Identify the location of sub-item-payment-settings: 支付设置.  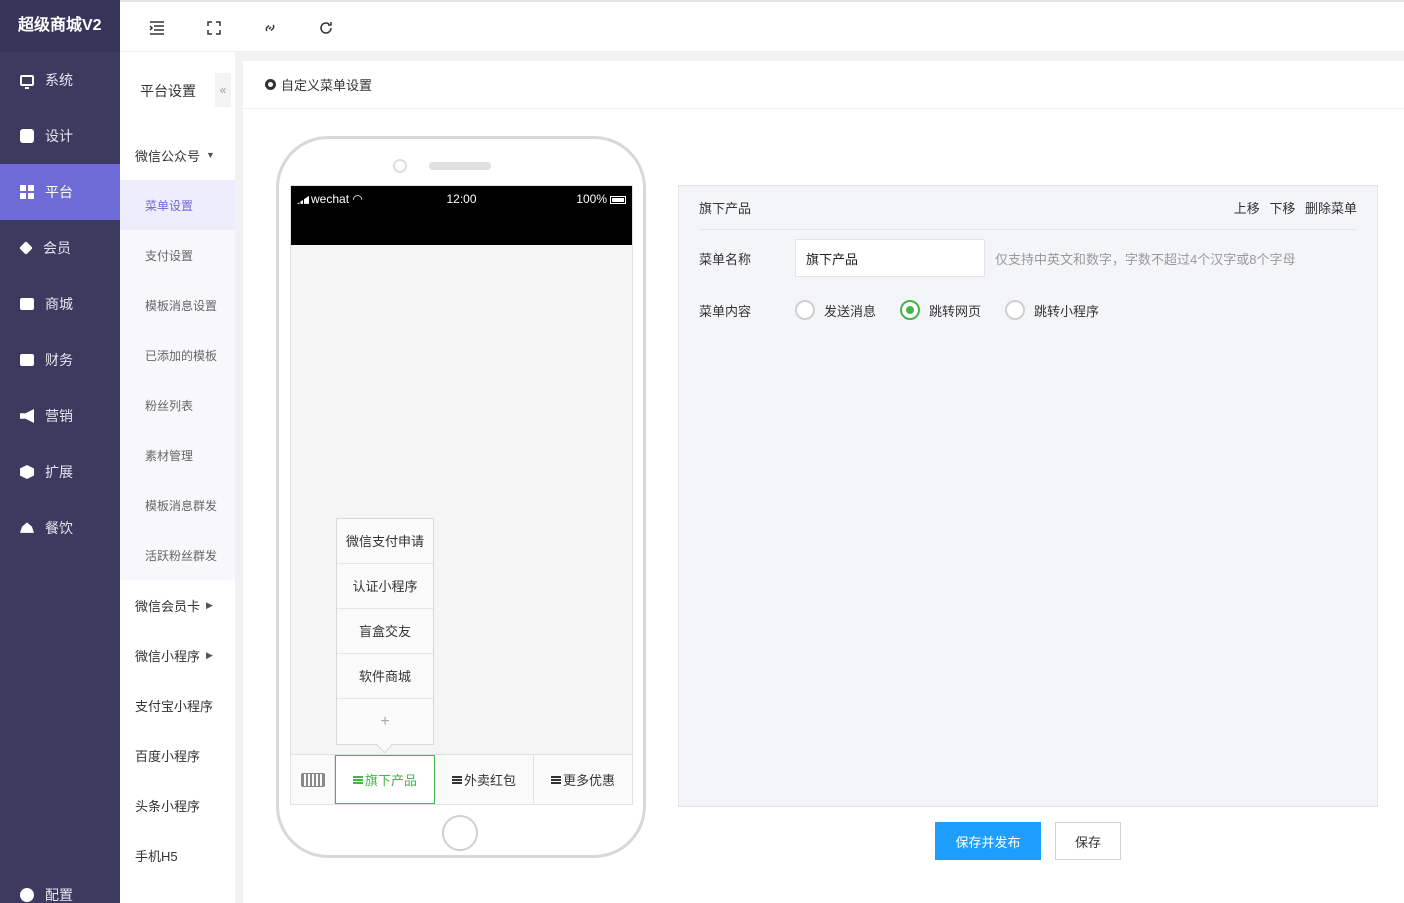
(177, 255).